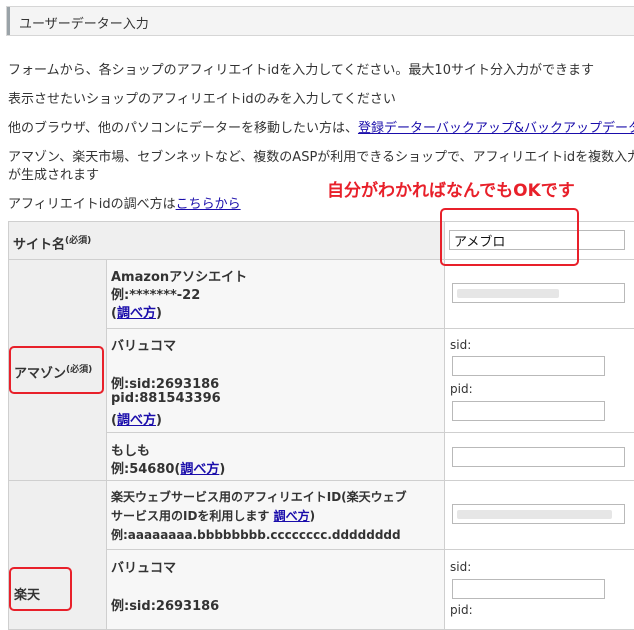 The height and width of the screenshot is (630, 634). I want to click on amazon-vc-title: バリュコマ, so click(143, 344).